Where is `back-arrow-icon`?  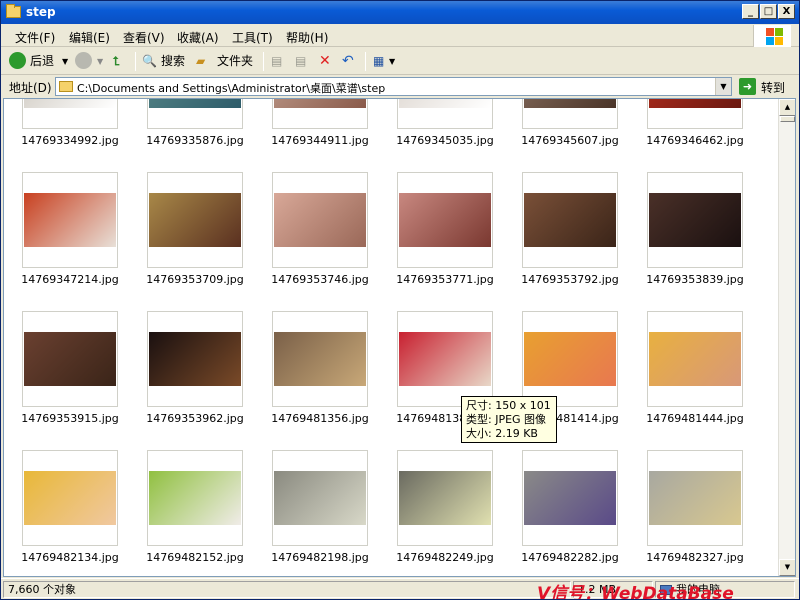
back-arrow-icon is located at coordinates (17, 60).